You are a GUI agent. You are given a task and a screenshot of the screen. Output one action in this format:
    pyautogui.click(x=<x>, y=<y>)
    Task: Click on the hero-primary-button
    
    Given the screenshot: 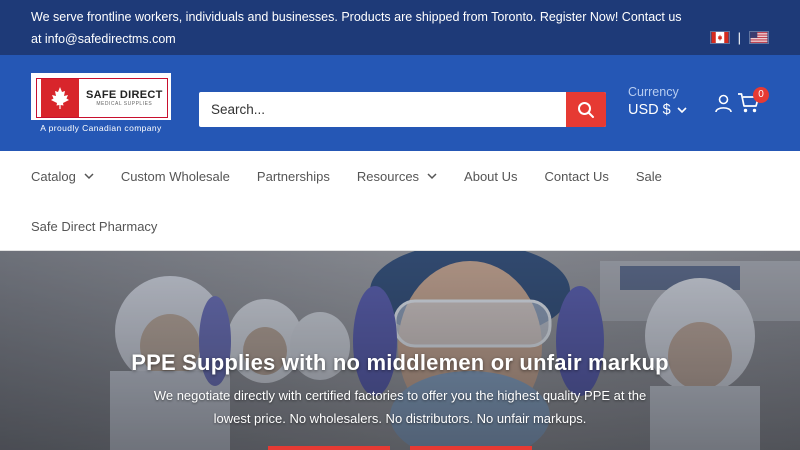 What is the action you would take?
    pyautogui.click(x=329, y=448)
    